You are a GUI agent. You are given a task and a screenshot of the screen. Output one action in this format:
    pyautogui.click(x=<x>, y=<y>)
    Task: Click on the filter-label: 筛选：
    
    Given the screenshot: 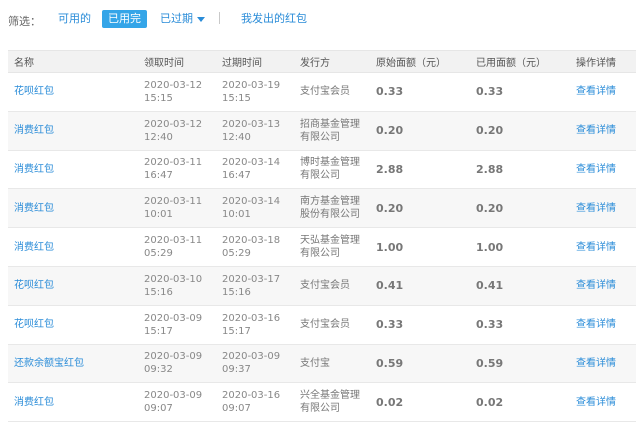 What is the action you would take?
    pyautogui.click(x=24, y=21)
    